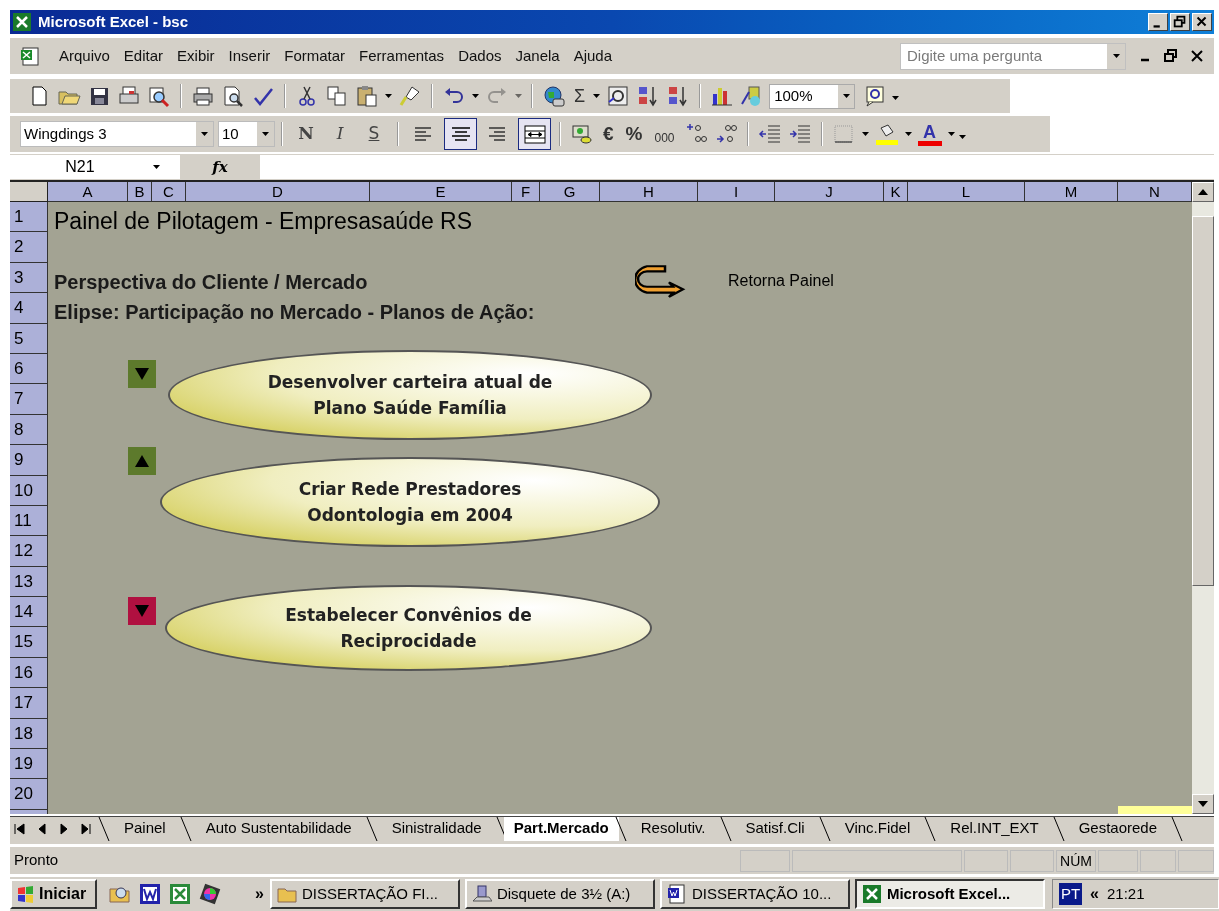  I want to click on row-header: 6, so click(29, 369).